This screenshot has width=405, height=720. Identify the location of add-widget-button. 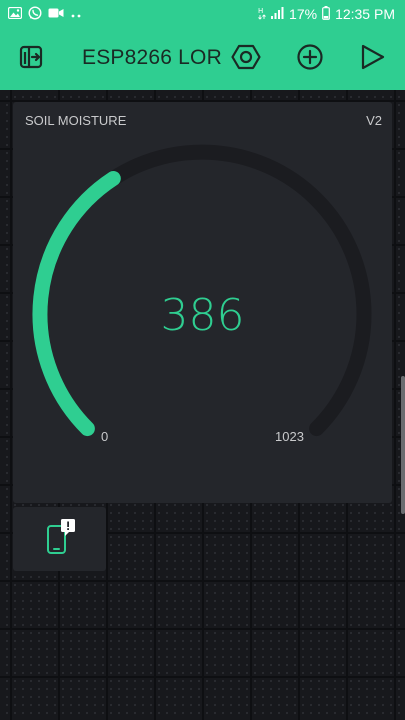
(310, 59).